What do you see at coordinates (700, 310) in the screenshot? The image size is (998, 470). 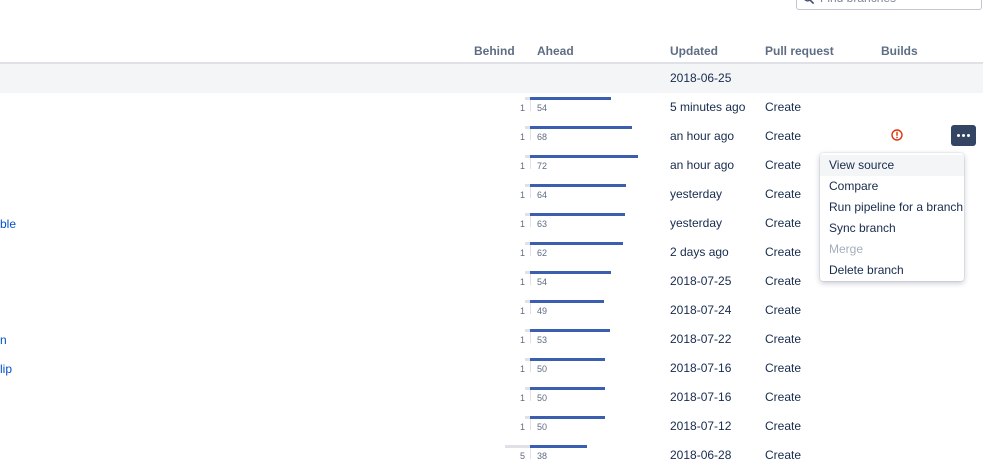 I see `updated-time: 2018-07-24` at bounding box center [700, 310].